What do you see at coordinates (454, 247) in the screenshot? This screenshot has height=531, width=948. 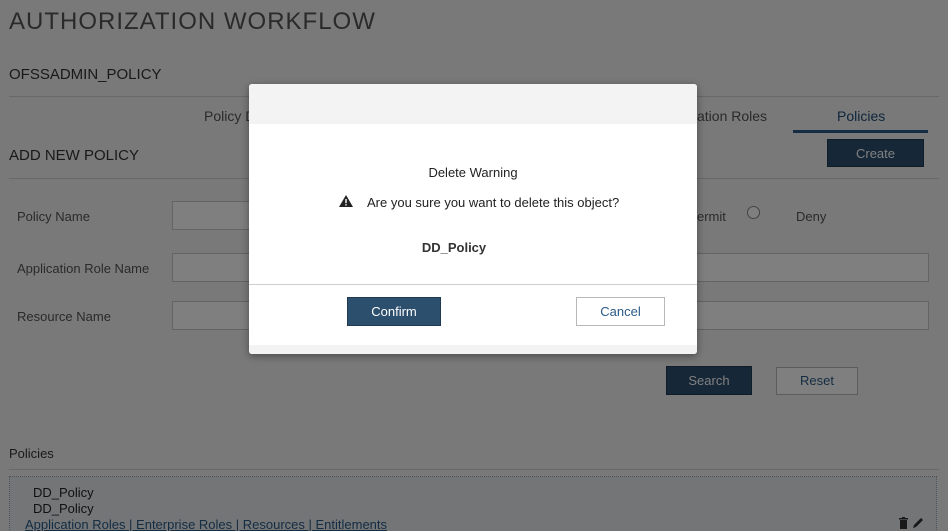 I see `dialog-object-name: DD_Policy` at bounding box center [454, 247].